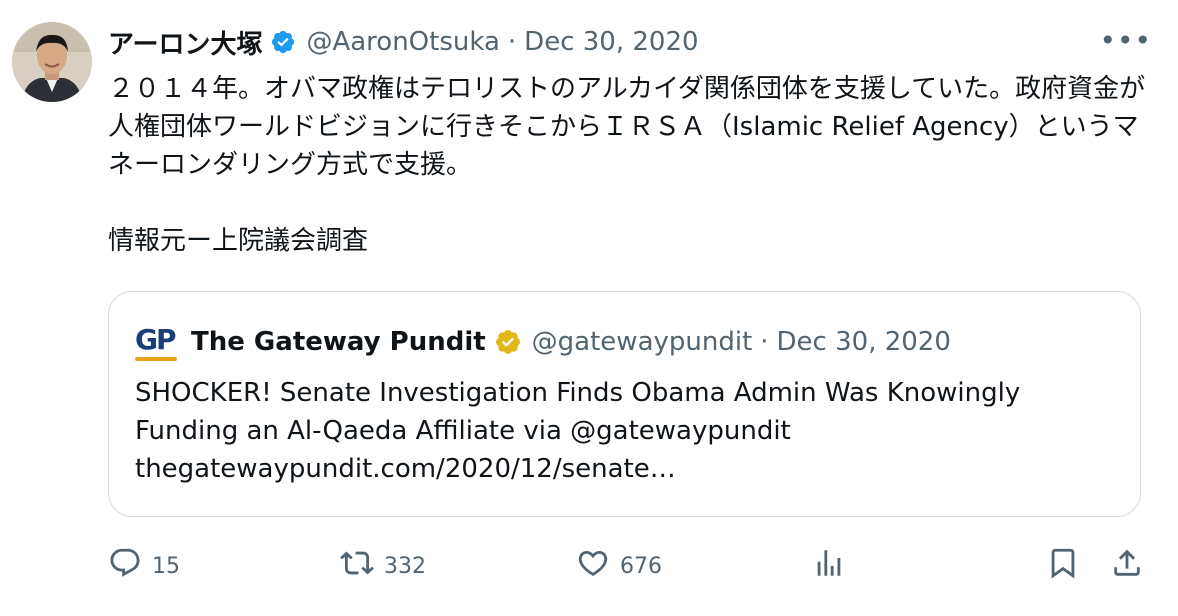  Describe the element at coordinates (864, 342) in the screenshot. I see `quoted-tweet-date: Dec 30, 2020` at that location.